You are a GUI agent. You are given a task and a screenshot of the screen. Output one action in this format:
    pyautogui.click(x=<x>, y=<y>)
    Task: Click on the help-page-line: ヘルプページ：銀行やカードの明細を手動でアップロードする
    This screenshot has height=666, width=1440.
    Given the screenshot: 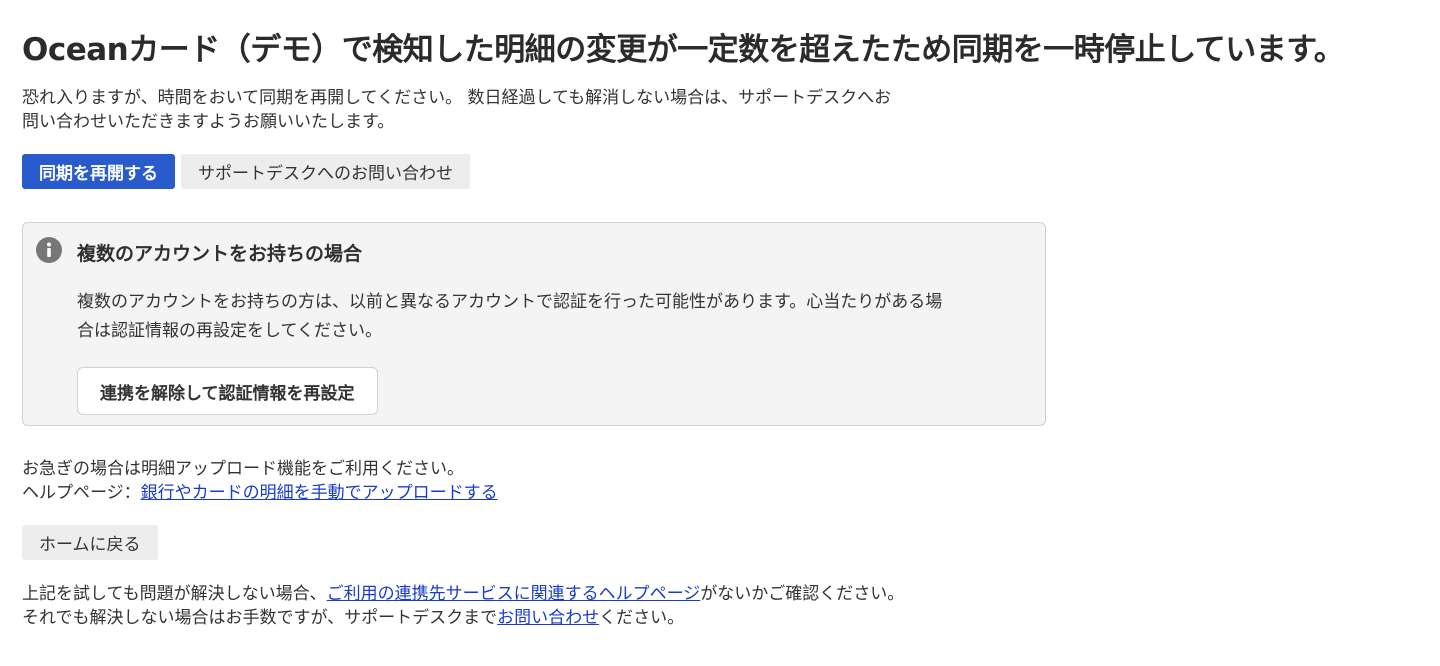 What is the action you would take?
    pyautogui.click(x=260, y=493)
    